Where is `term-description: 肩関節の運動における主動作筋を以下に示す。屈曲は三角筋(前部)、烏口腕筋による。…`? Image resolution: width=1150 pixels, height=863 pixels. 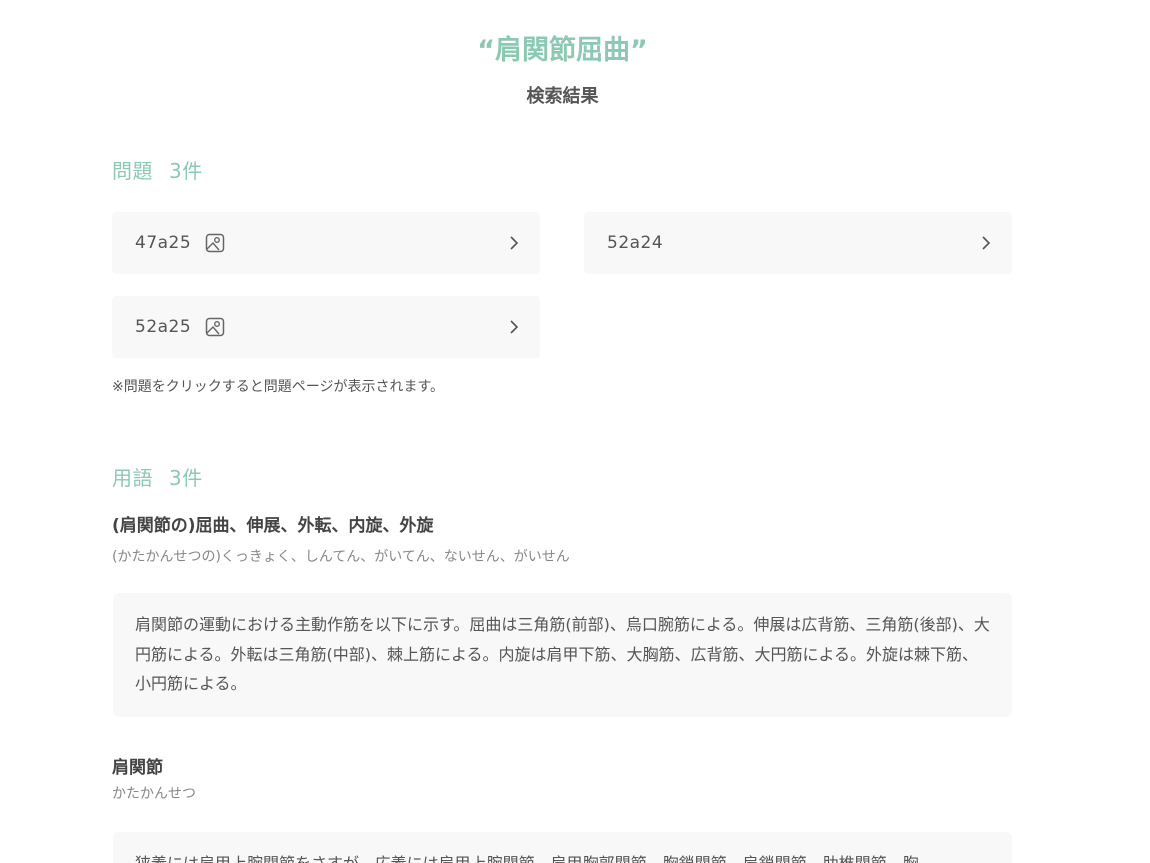
term-description: 肩関節の運動における主動作筋を以下に示す。屈曲は三角筋(前部)、烏口腕筋による。… is located at coordinates (562, 655).